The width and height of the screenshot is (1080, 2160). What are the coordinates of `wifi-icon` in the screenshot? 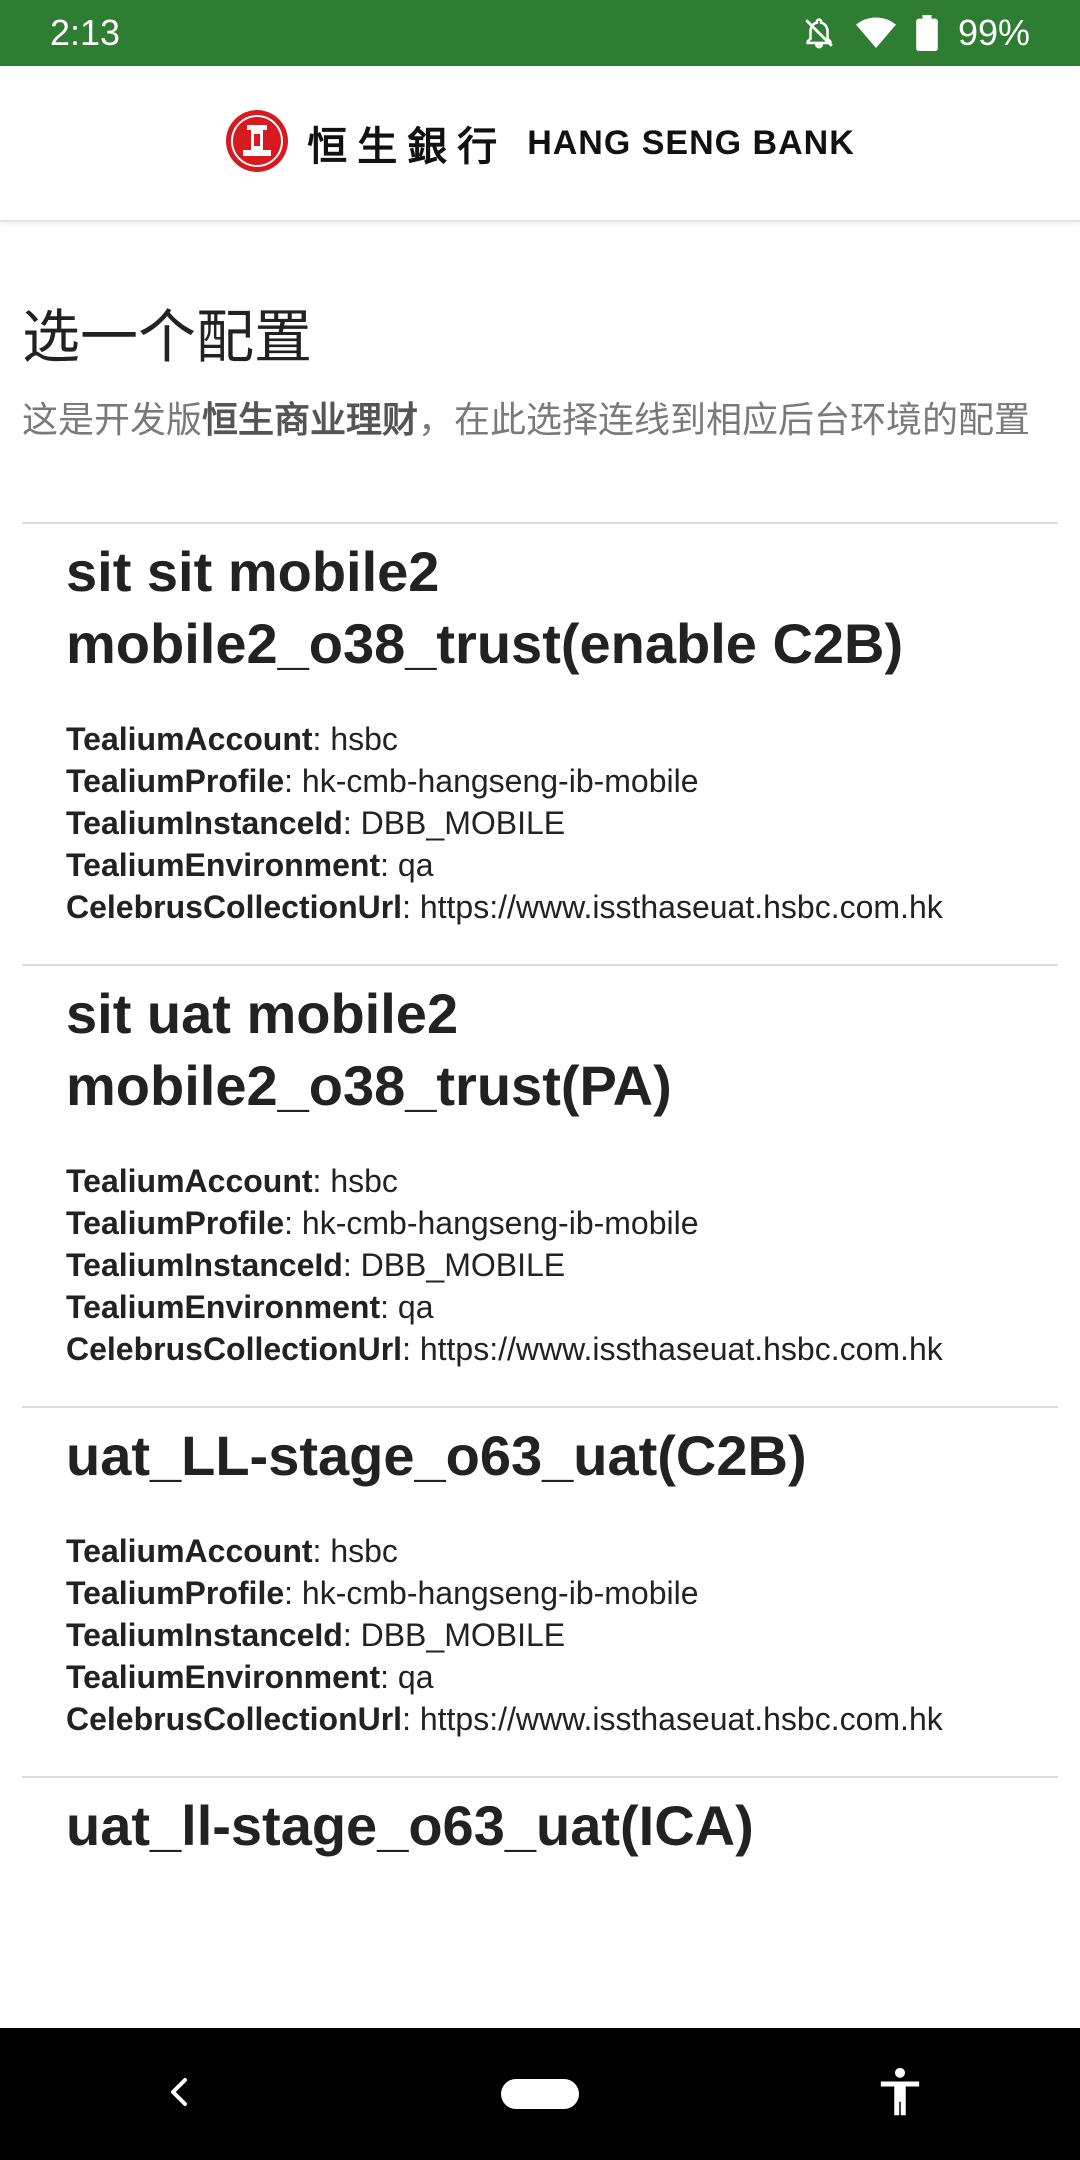 It's located at (875, 33).